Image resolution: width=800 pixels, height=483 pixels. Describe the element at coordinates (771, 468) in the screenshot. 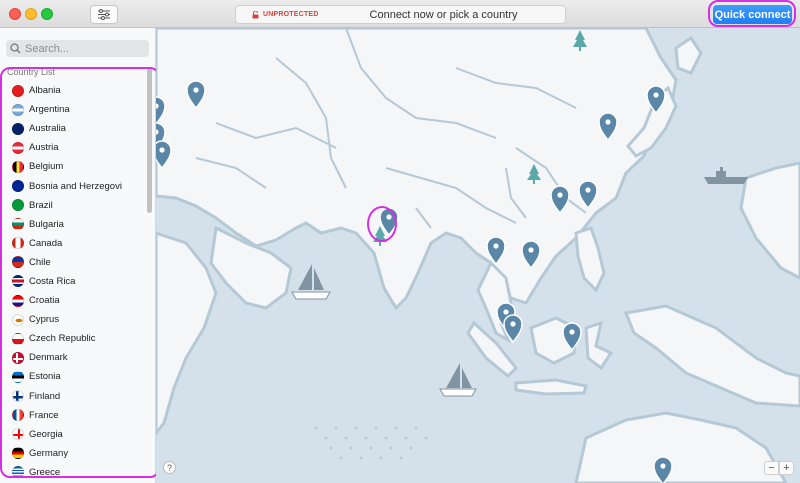

I see `zoom-out-button: −` at that location.